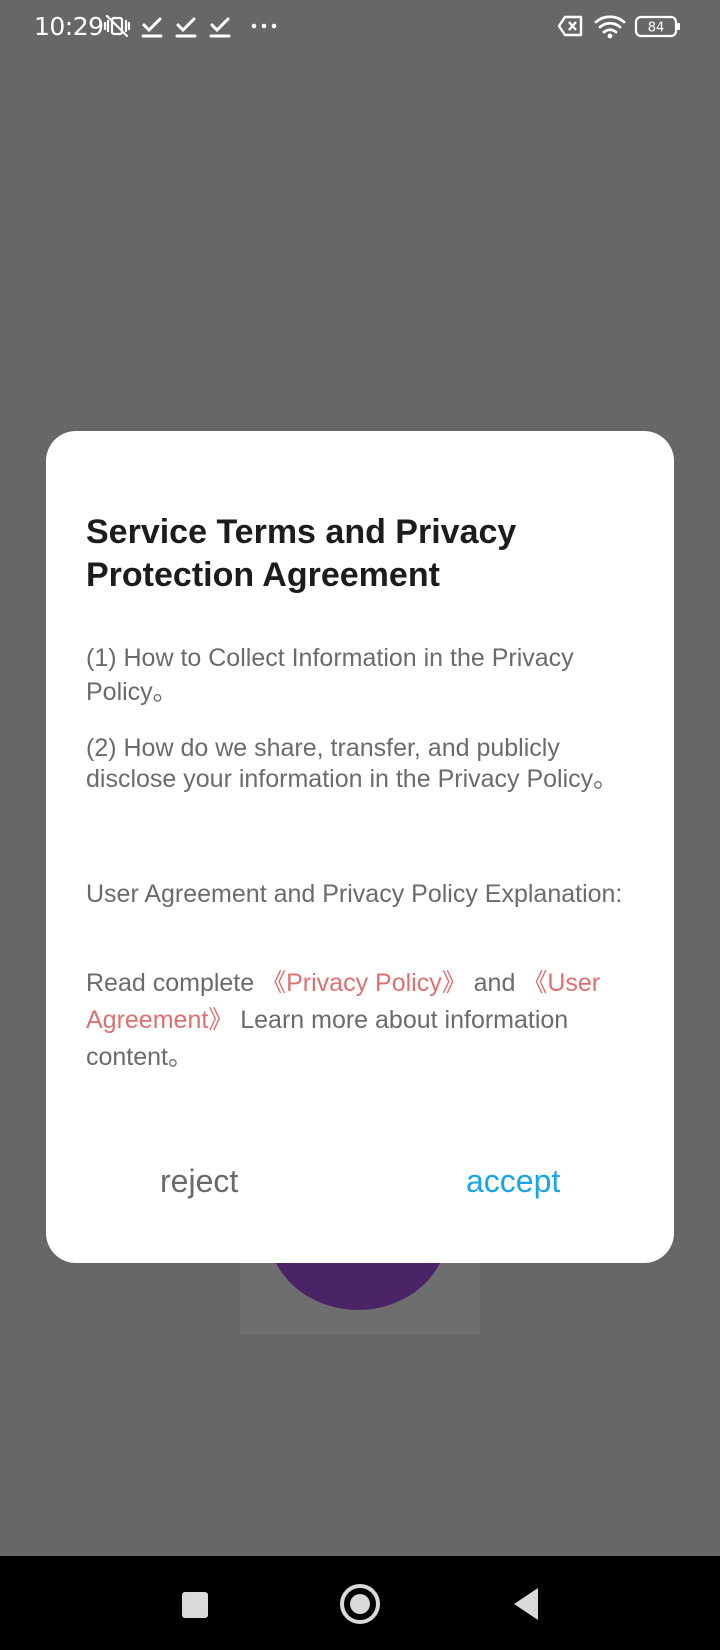  Describe the element at coordinates (69, 26) in the screenshot. I see `status-time: 10:29` at that location.